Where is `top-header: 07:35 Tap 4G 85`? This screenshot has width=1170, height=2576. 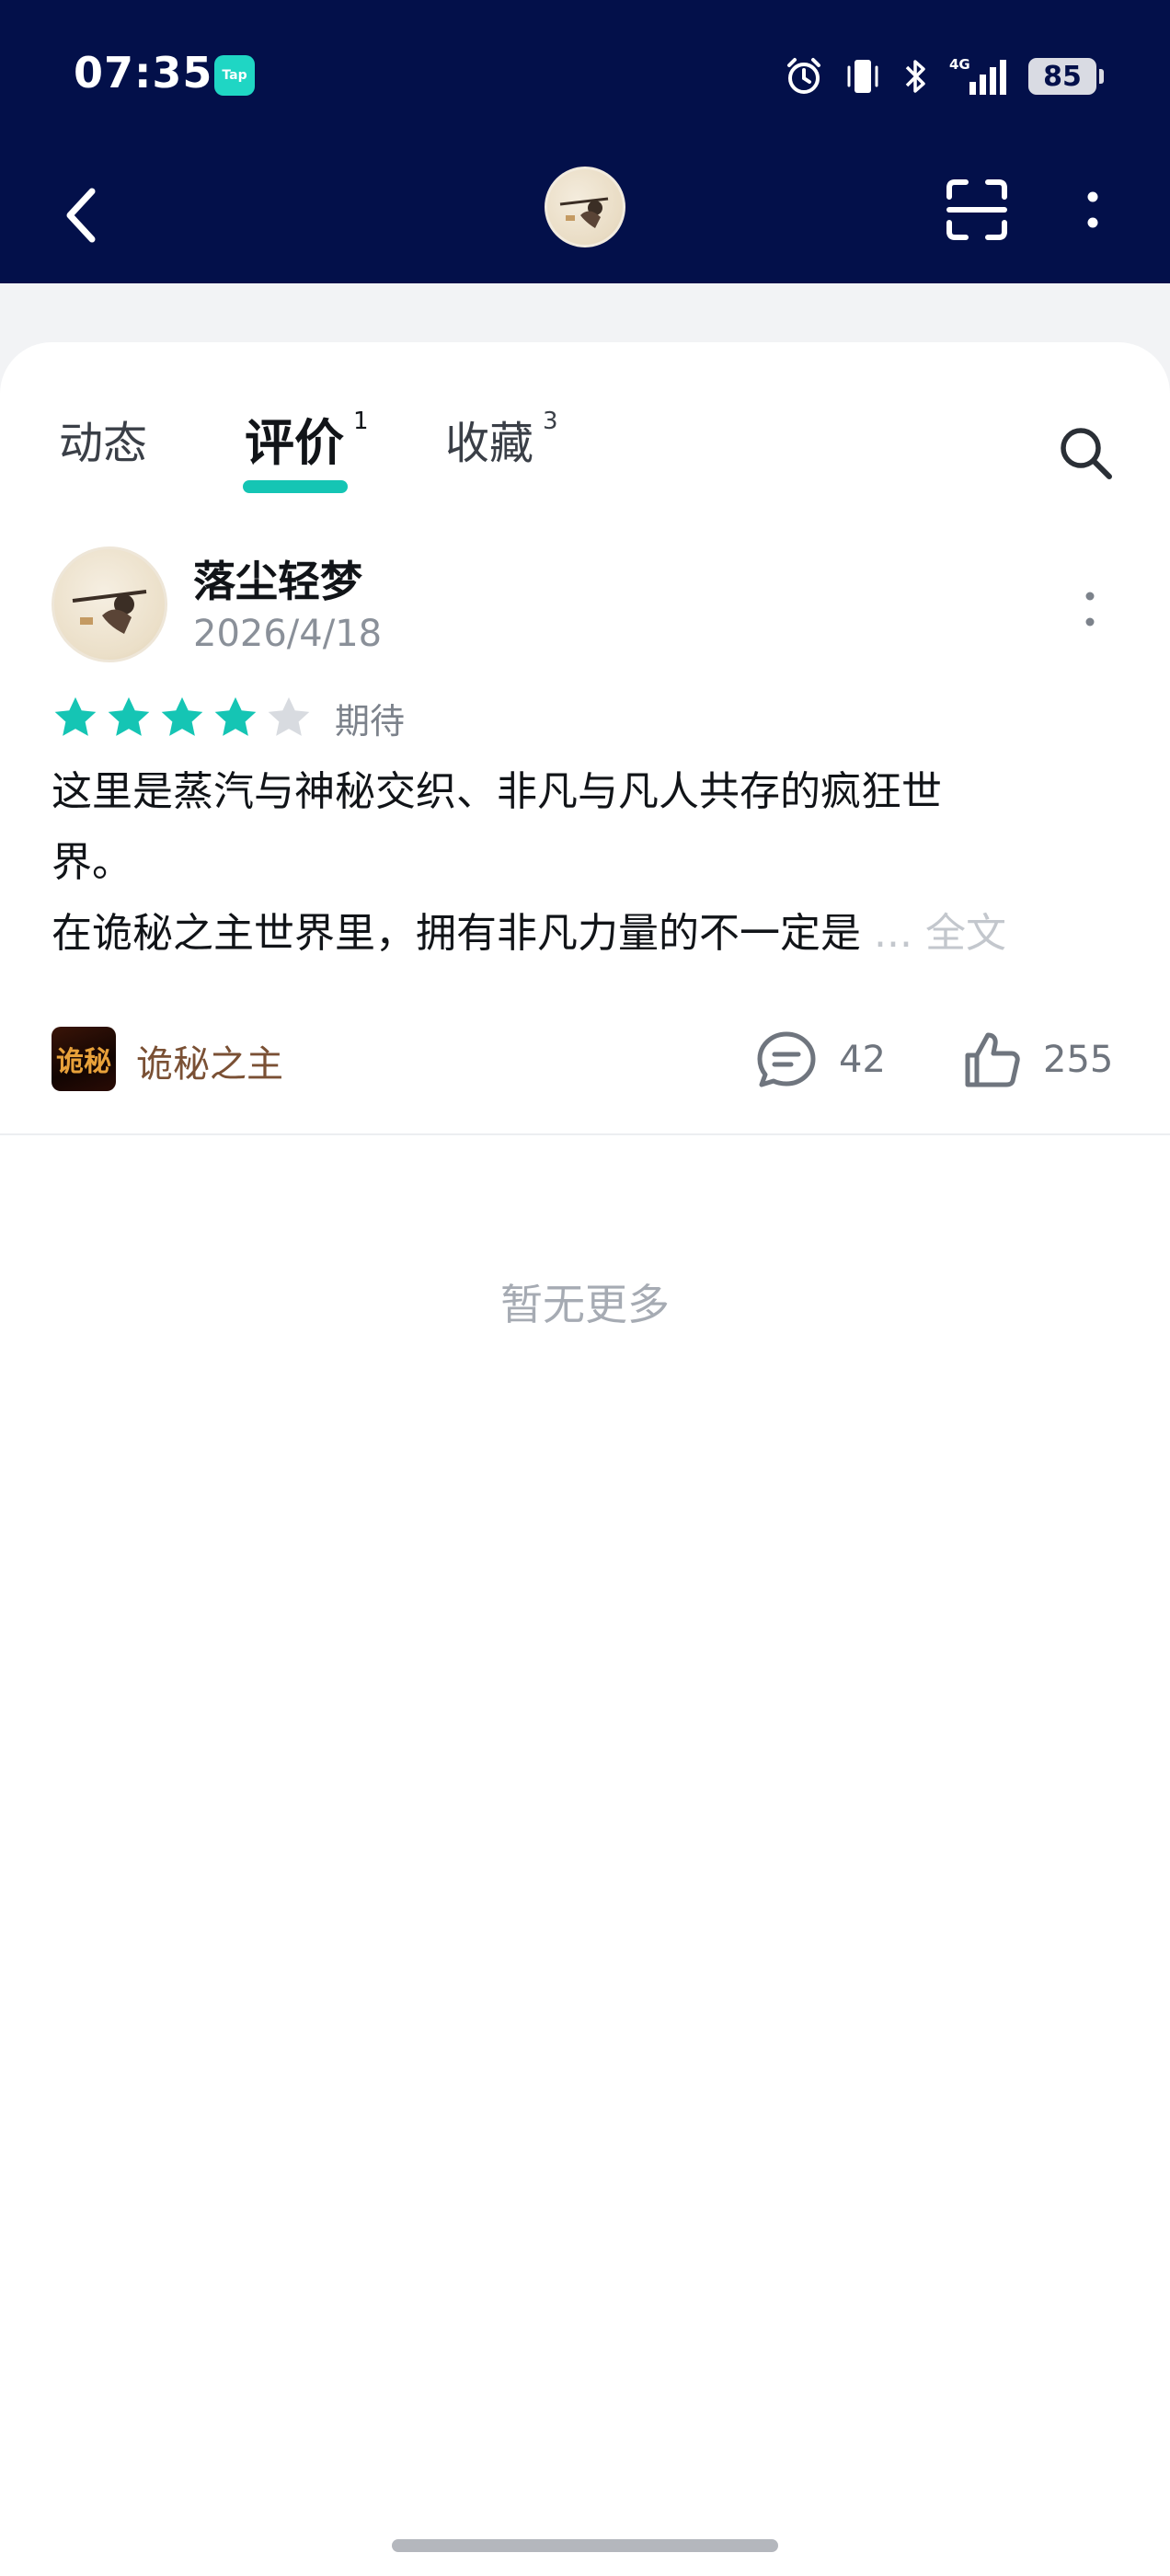 top-header: 07:35 Tap 4G 85 is located at coordinates (585, 141).